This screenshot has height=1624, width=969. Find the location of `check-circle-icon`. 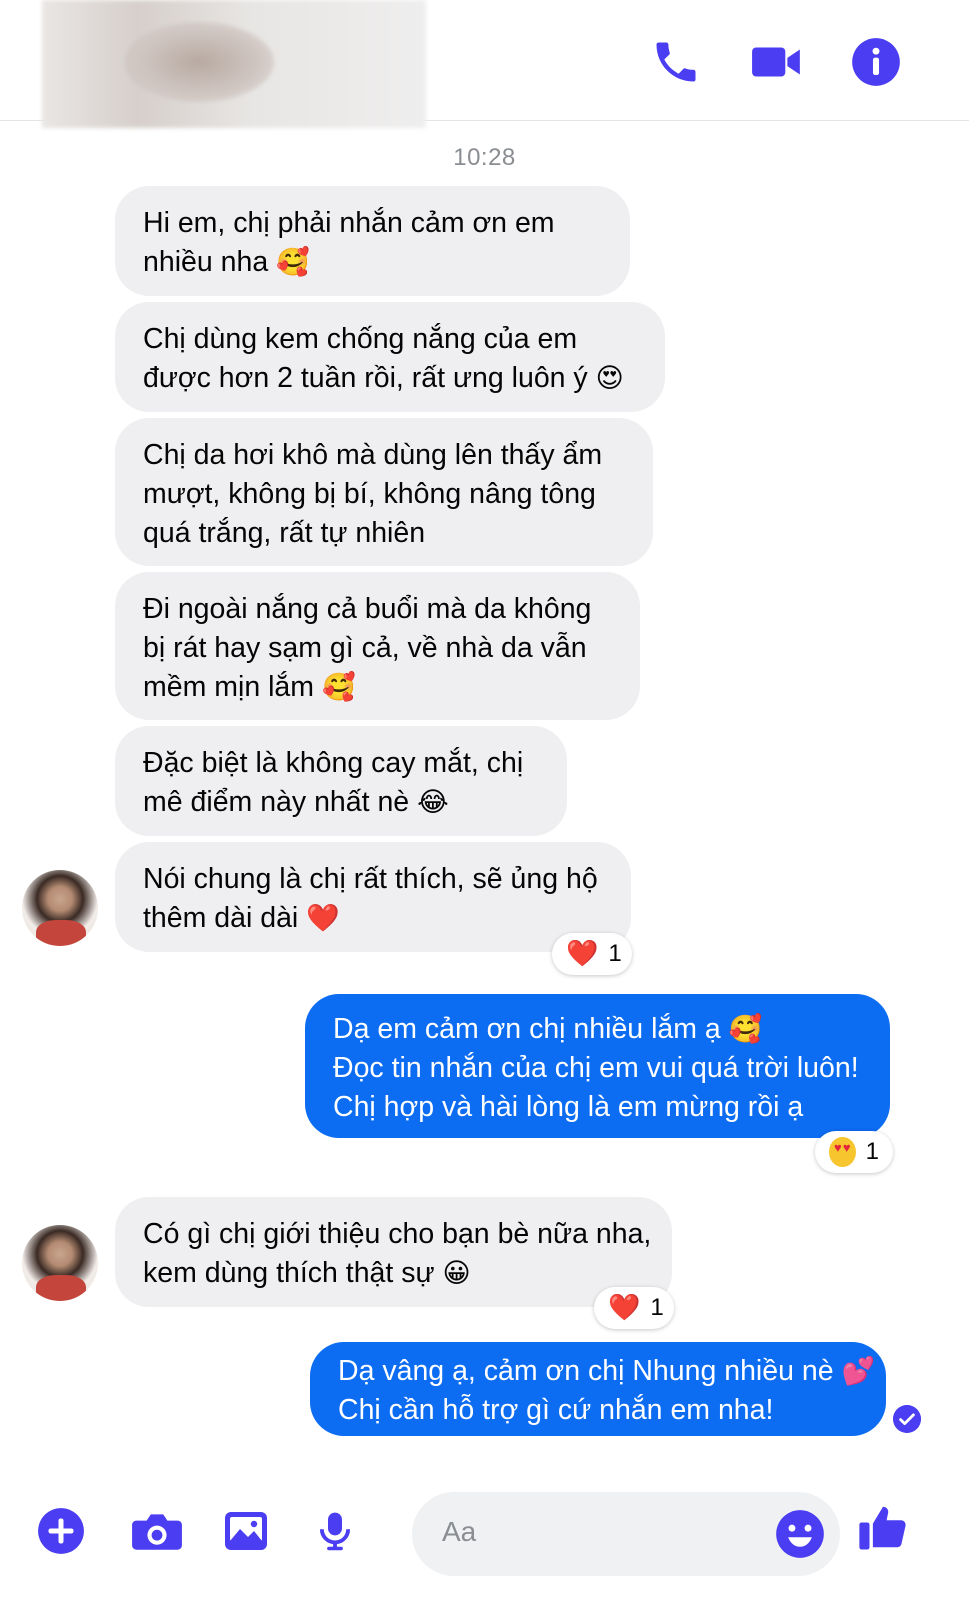

check-circle-icon is located at coordinates (907, 1419).